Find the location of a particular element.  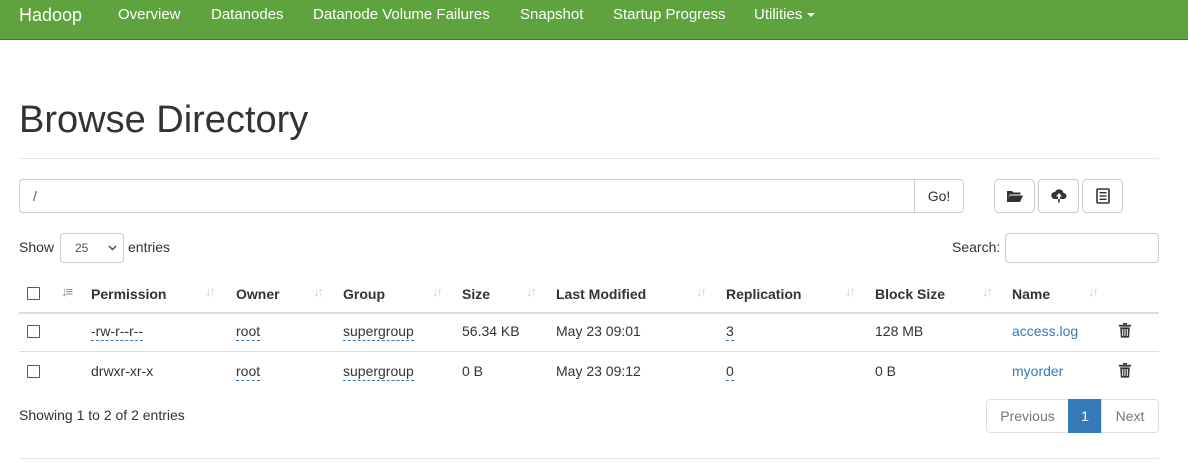

column-header-owner: Owner is located at coordinates (258, 294).